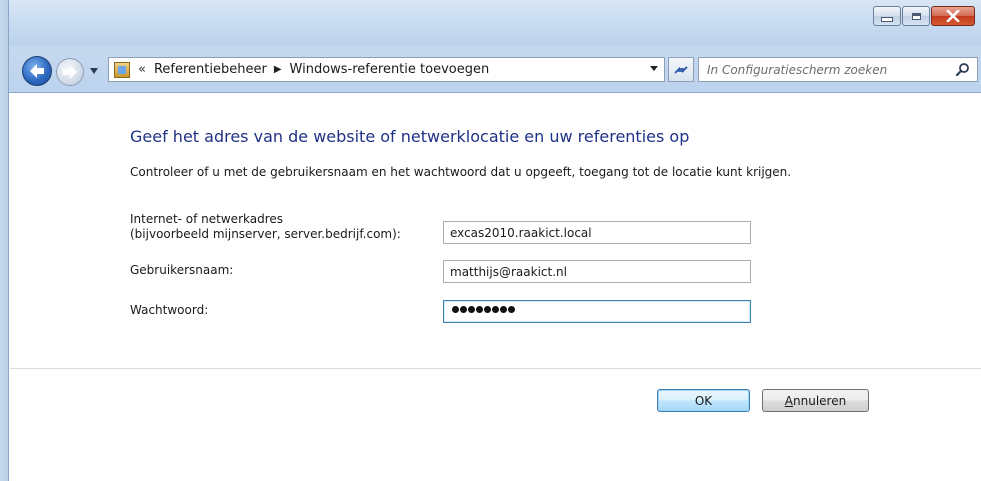 The height and width of the screenshot is (481, 981). What do you see at coordinates (94, 71) in the screenshot?
I see `chevron-down-icon` at bounding box center [94, 71].